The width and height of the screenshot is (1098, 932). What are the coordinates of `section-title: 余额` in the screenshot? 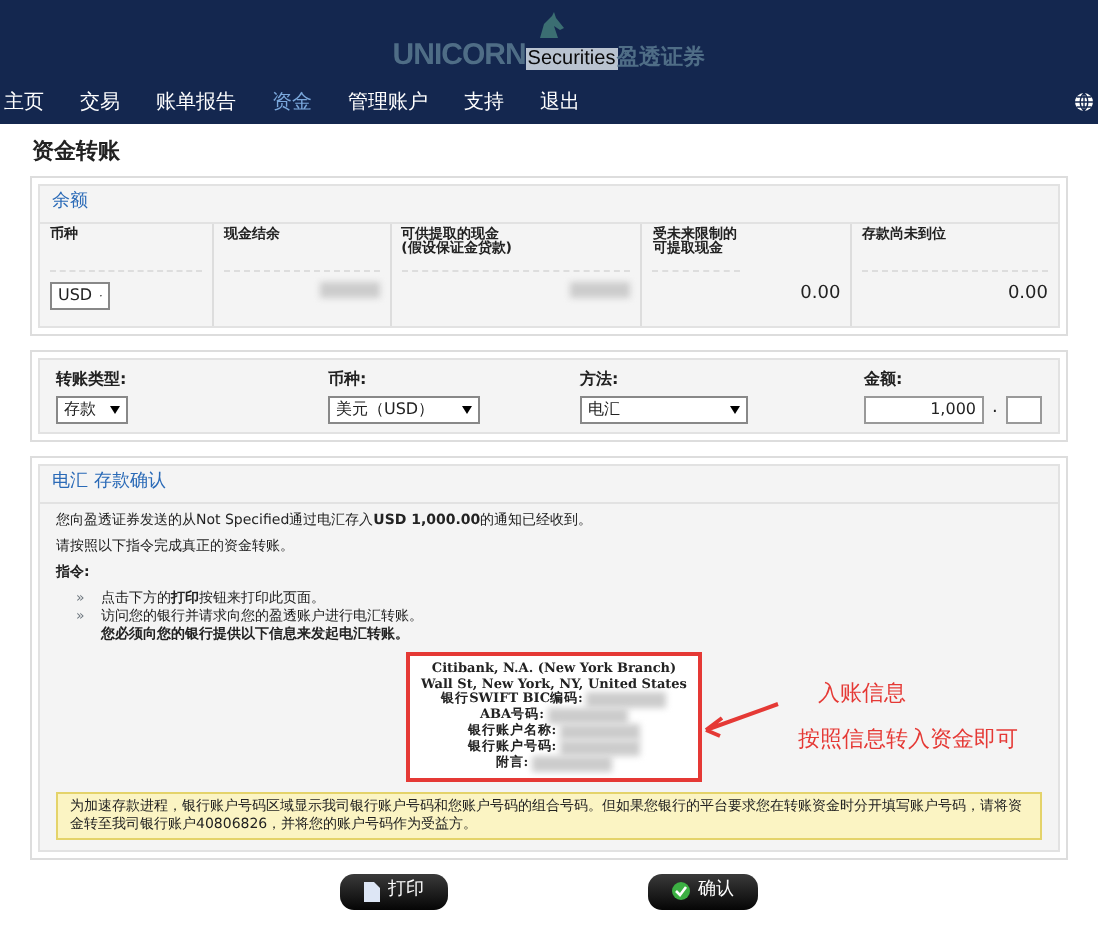 It's located at (549, 204).